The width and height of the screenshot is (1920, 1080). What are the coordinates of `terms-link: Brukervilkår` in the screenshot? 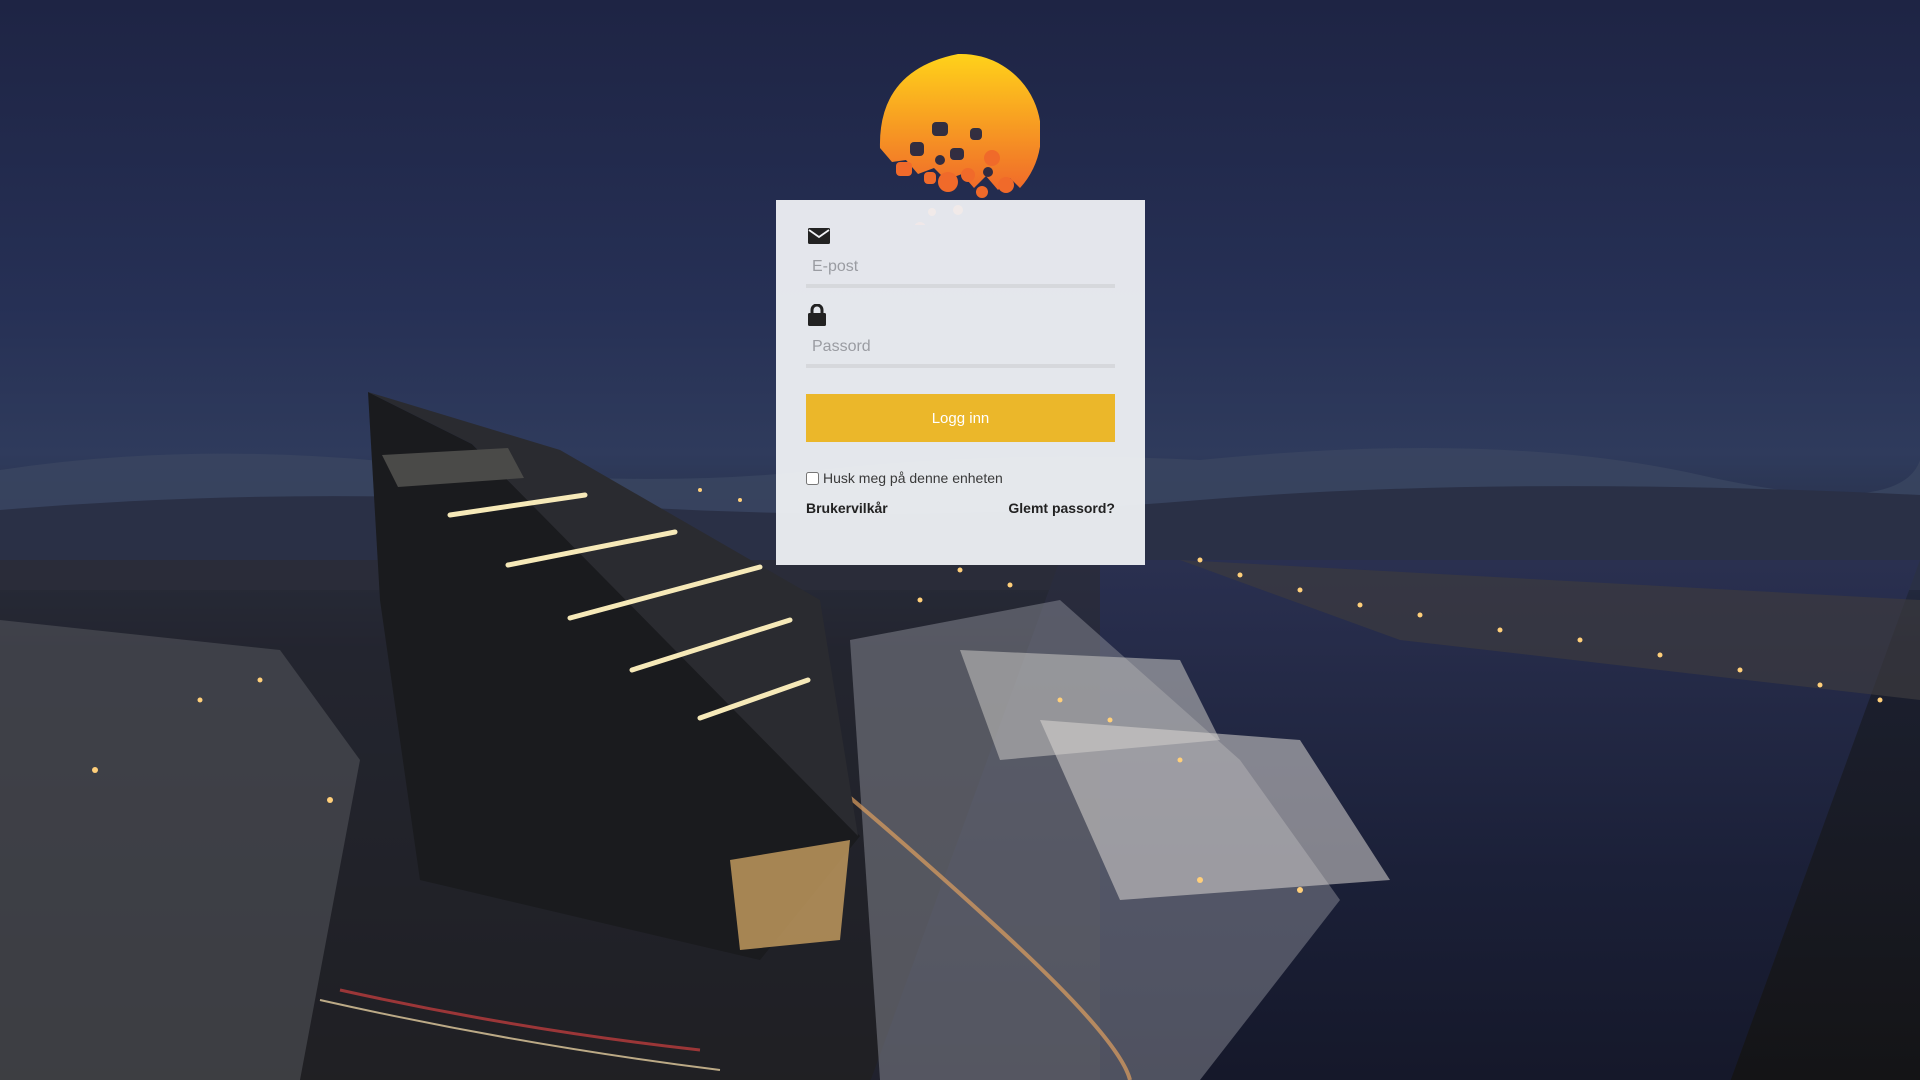 It's located at (847, 508).